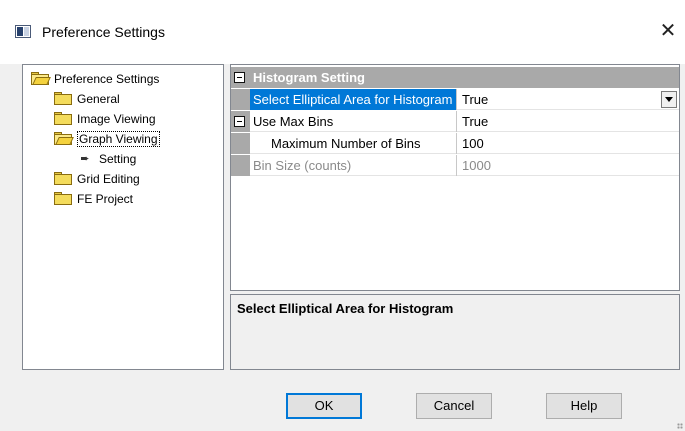  I want to click on arrow-right-icon: ➨, so click(85, 159).